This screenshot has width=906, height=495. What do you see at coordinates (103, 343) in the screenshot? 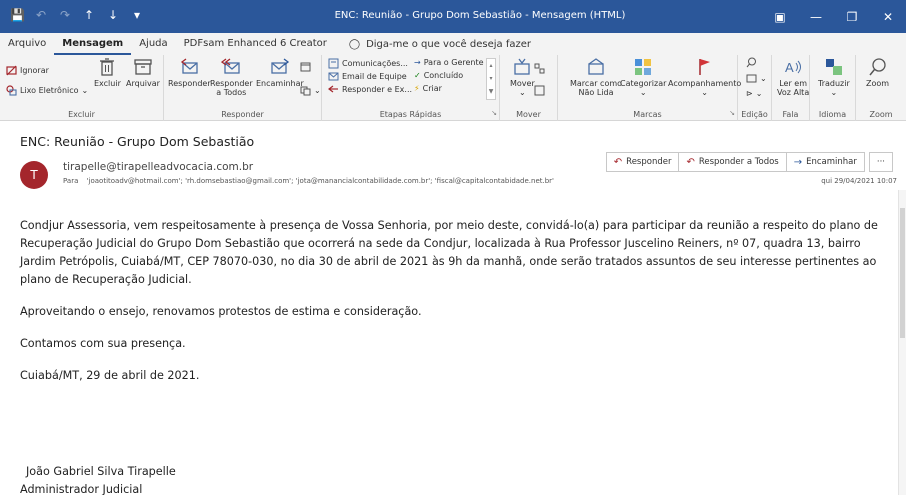
I see `body-paragraph: Contamos com sua presença.` at bounding box center [103, 343].